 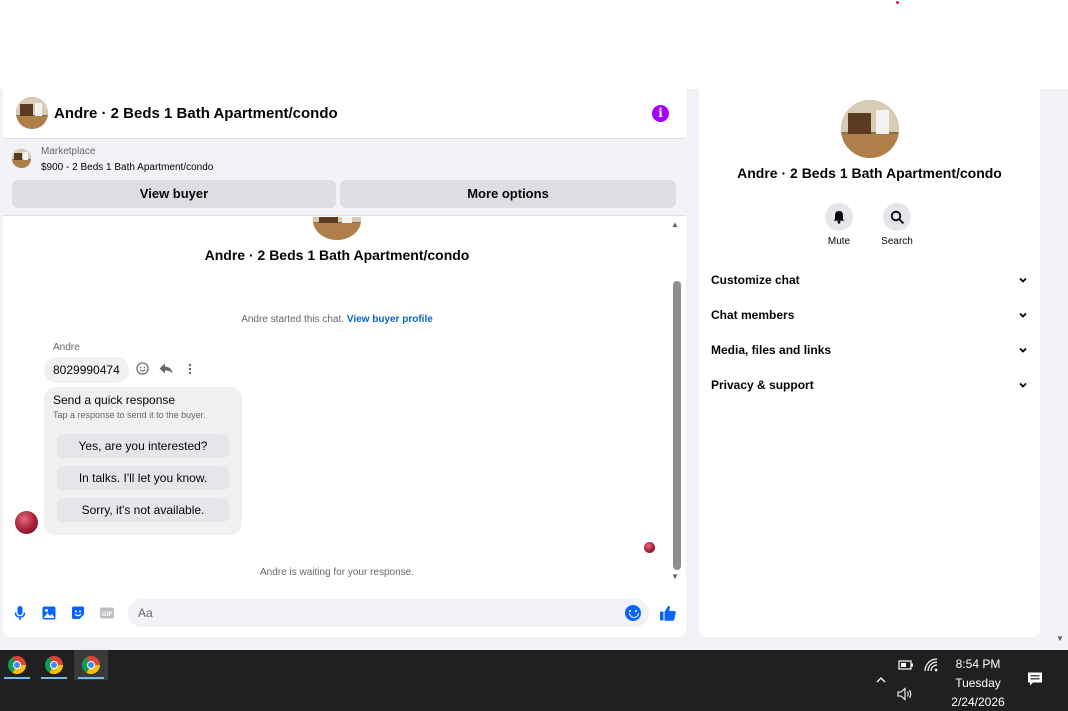 What do you see at coordinates (68, 151) in the screenshot?
I see `marketplace-label: Marketplace` at bounding box center [68, 151].